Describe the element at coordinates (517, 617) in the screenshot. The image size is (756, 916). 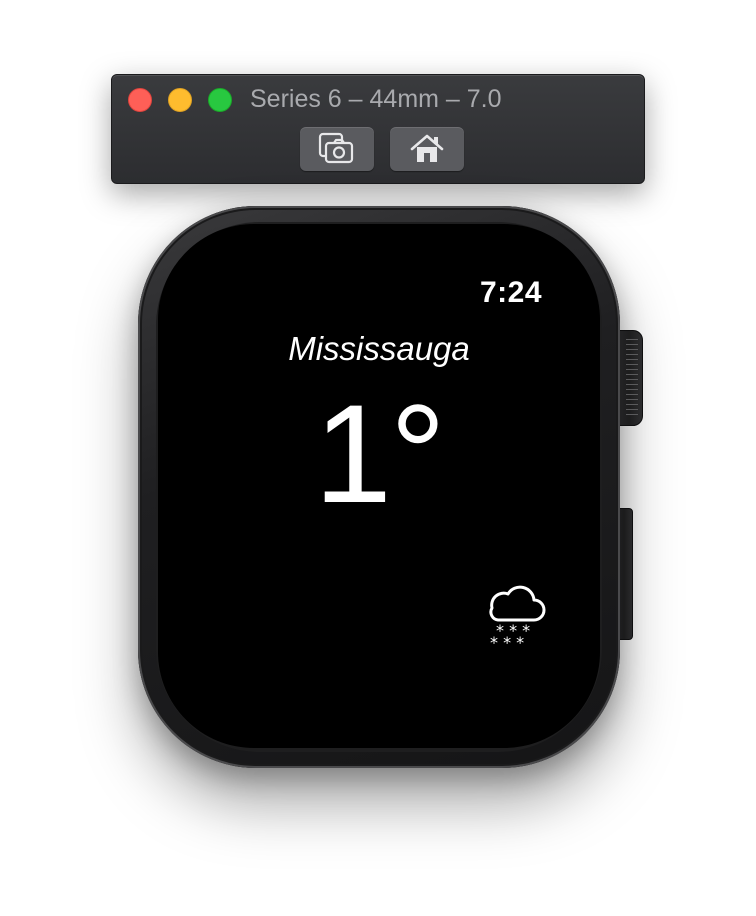
I see `snow-cloud-icon: * * * * * *` at that location.